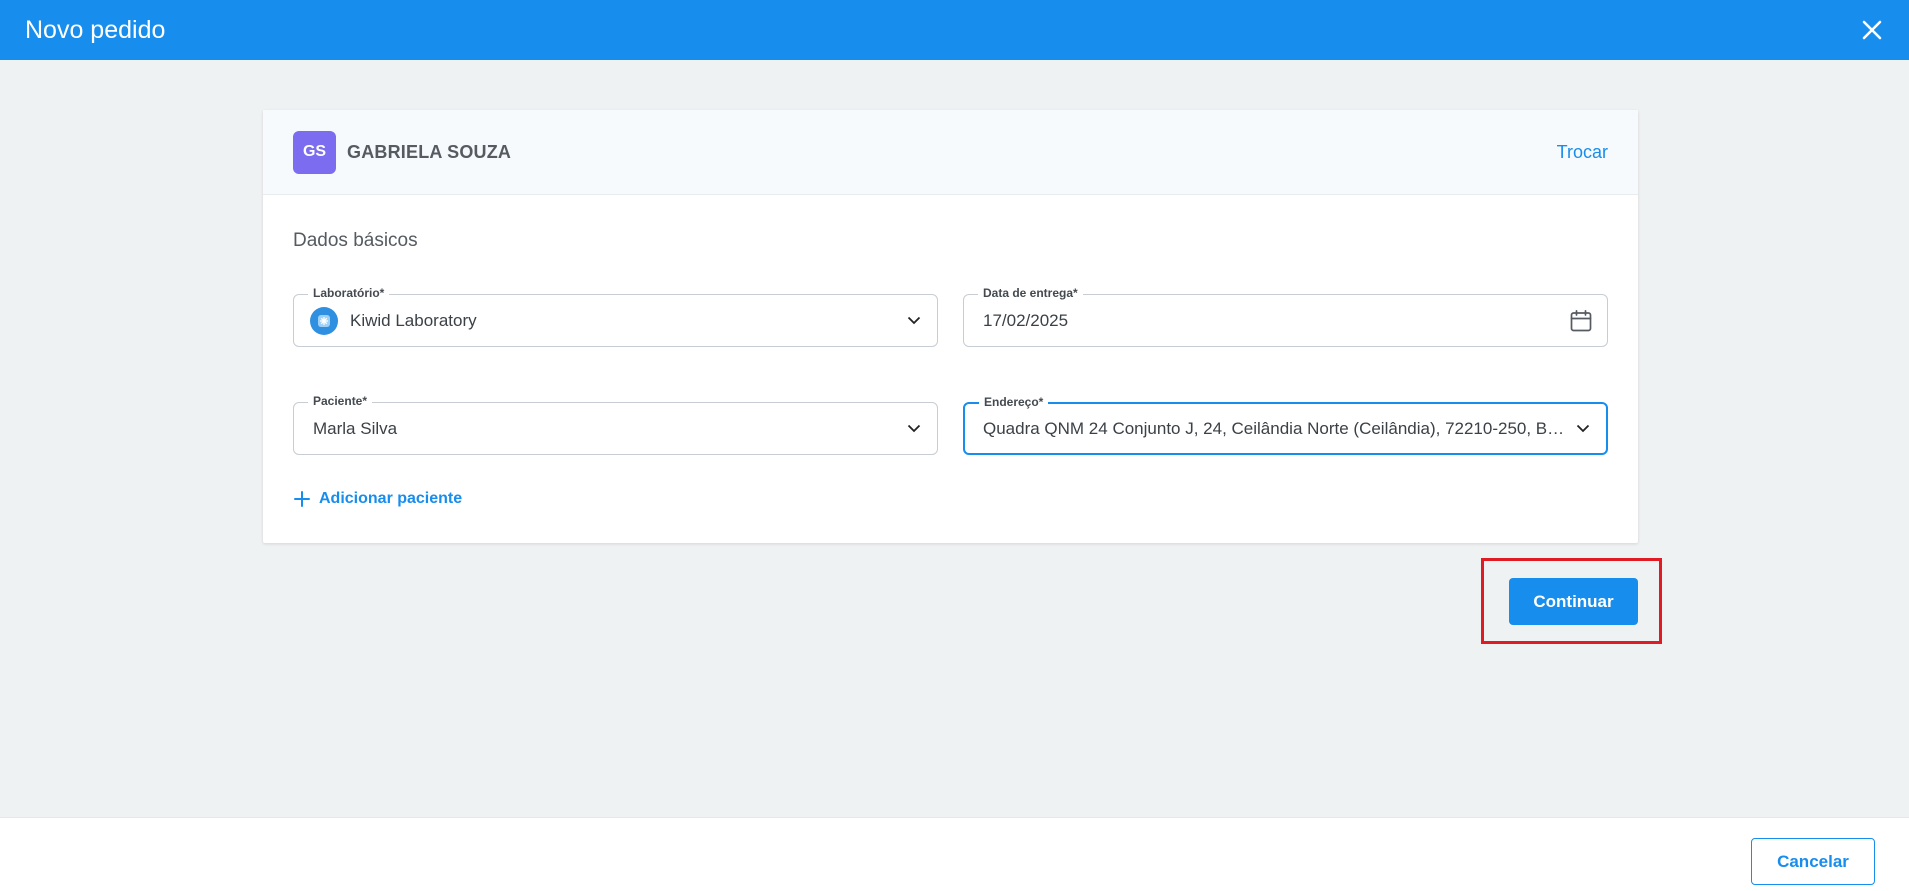 This screenshot has width=1909, height=891. What do you see at coordinates (615, 424) in the screenshot?
I see `patient-select: Paciente* Marla Silva` at bounding box center [615, 424].